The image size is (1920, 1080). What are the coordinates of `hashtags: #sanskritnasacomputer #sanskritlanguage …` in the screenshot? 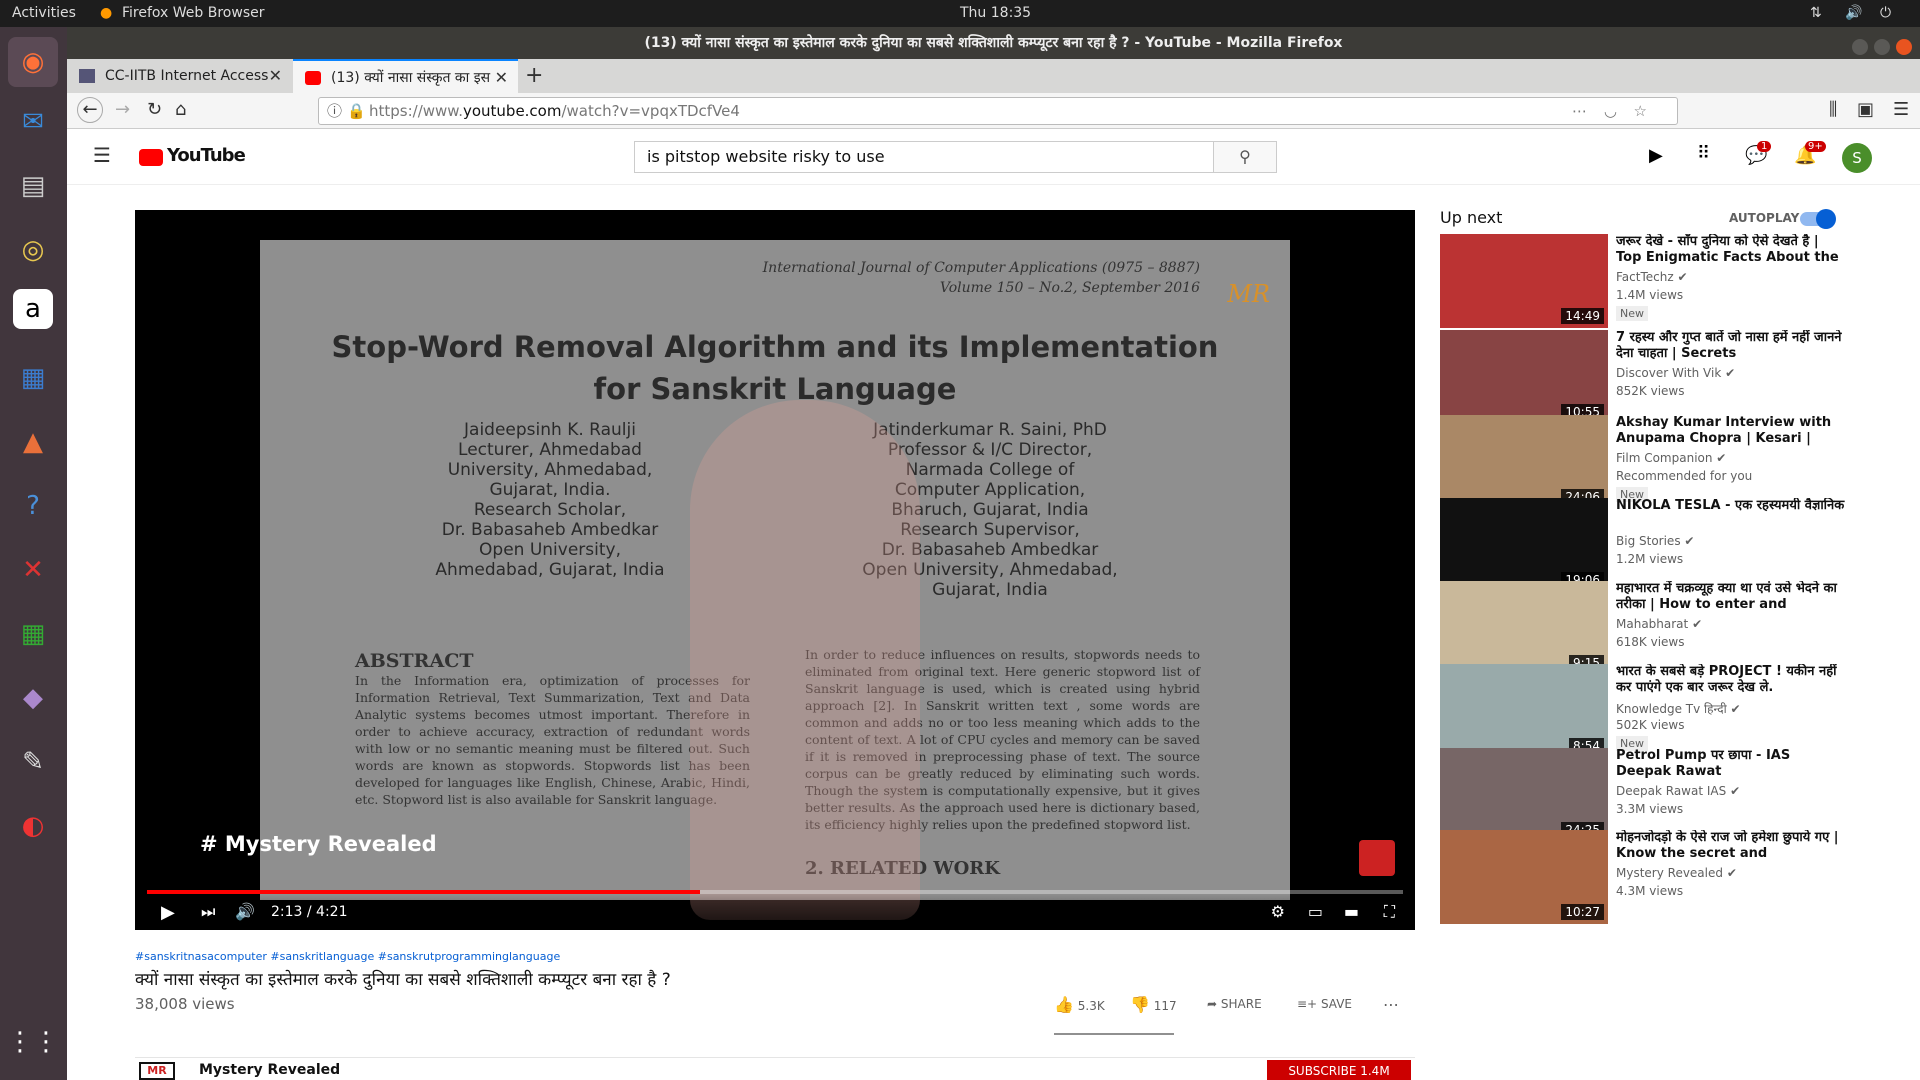 It's located at (347, 956).